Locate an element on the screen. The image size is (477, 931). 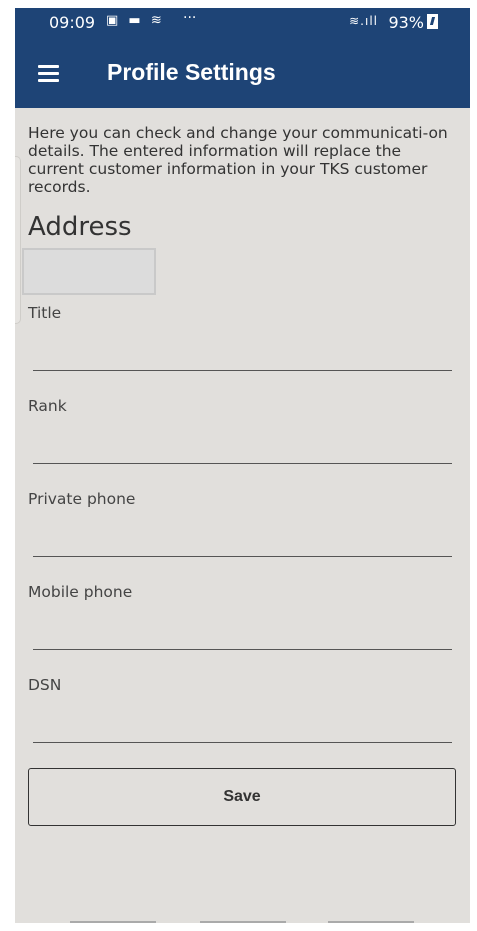
title-input is located at coordinates (242, 349).